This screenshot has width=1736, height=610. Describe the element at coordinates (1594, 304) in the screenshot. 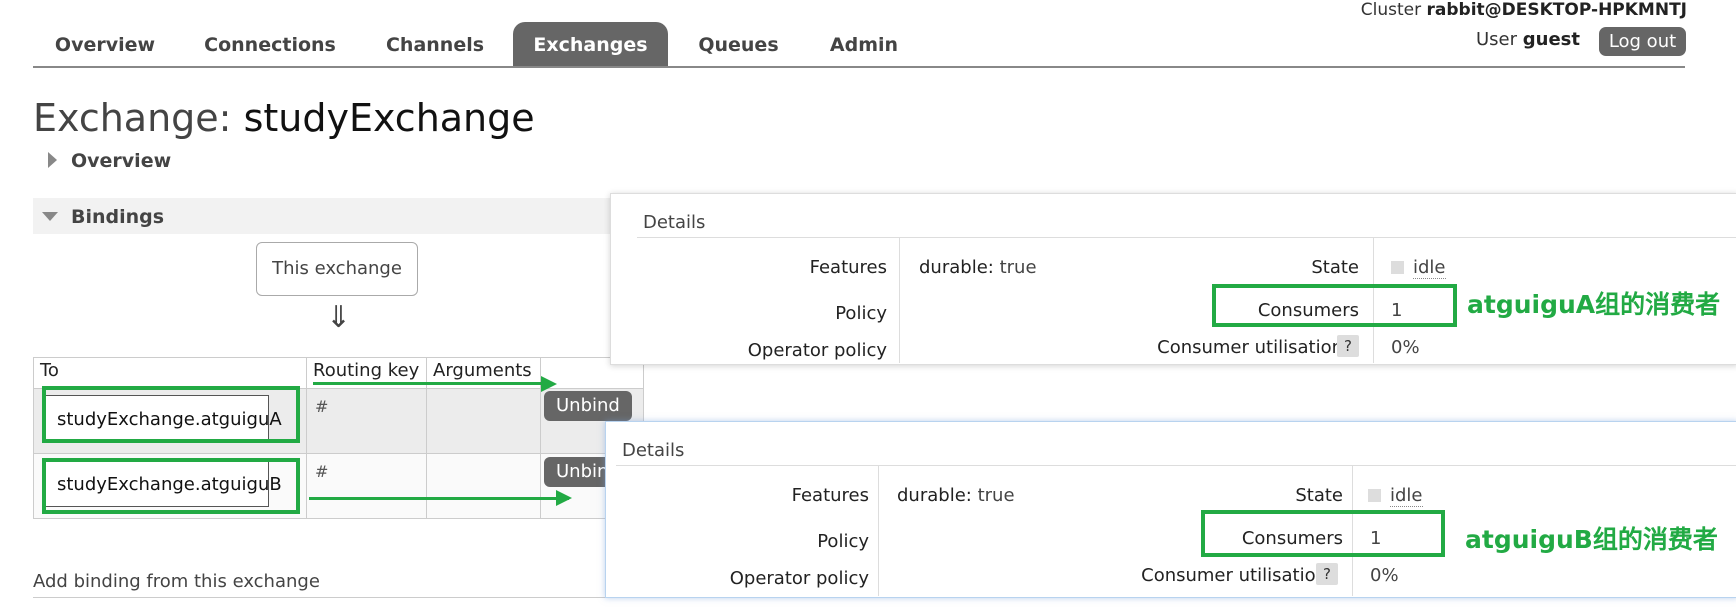

I see `annotation-label-a: atguiguA组的消费者` at that location.